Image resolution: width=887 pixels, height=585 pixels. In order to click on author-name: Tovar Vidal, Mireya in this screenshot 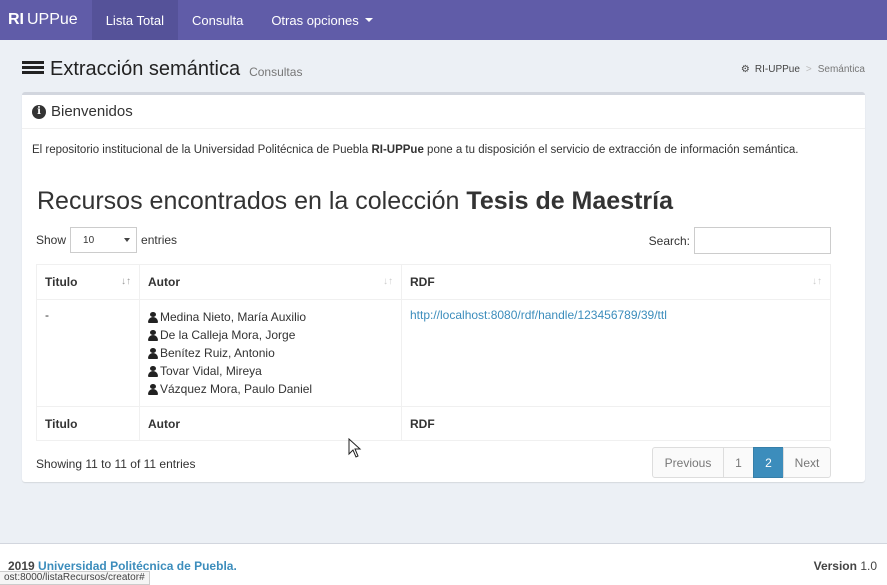, I will do `click(211, 371)`.